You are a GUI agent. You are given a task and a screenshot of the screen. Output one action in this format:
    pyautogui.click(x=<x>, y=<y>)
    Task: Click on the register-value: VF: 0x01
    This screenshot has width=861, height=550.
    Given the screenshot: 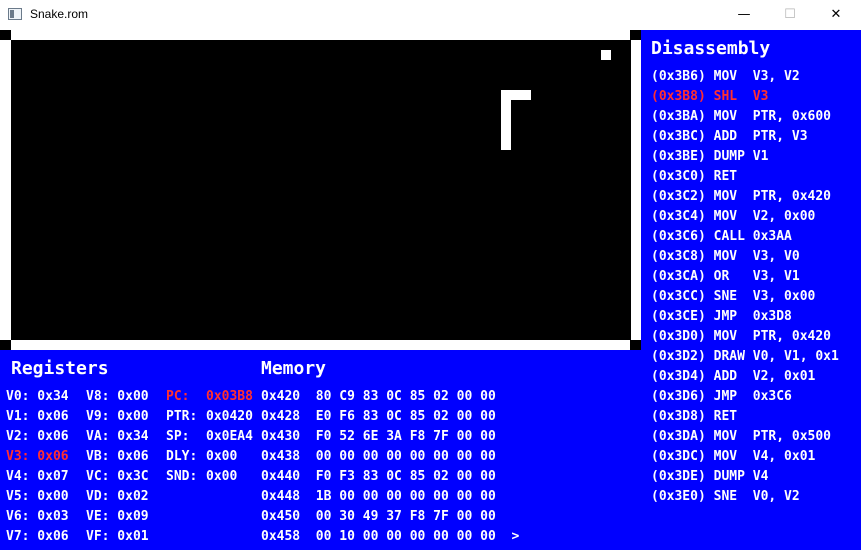 What is the action you would take?
    pyautogui.click(x=117, y=536)
    